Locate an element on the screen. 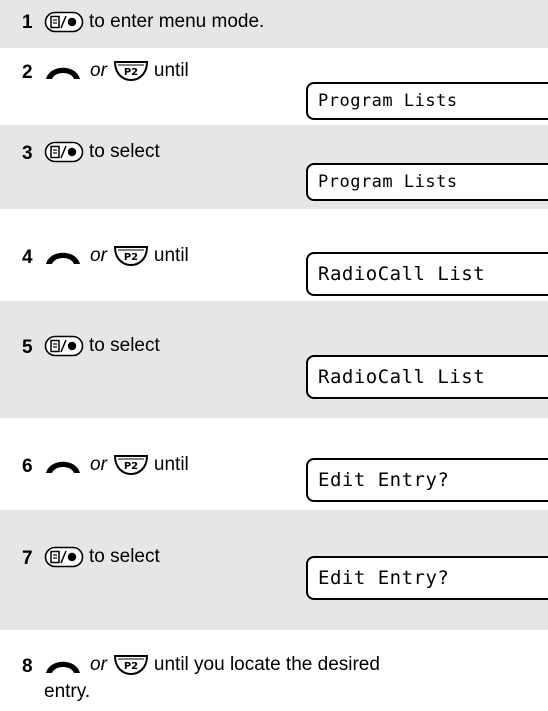 The image size is (548, 711). step-number: 7 is located at coordinates (27, 558).